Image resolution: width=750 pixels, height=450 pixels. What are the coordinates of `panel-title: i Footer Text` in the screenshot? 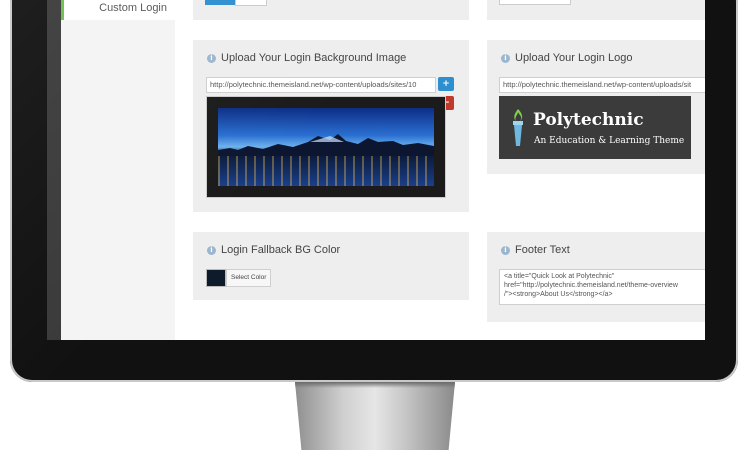 It's located at (535, 250).